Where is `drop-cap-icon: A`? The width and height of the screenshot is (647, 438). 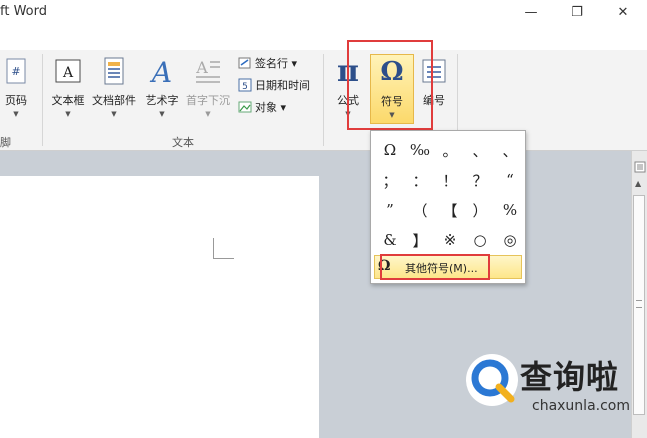 drop-cap-icon: A is located at coordinates (208, 71).